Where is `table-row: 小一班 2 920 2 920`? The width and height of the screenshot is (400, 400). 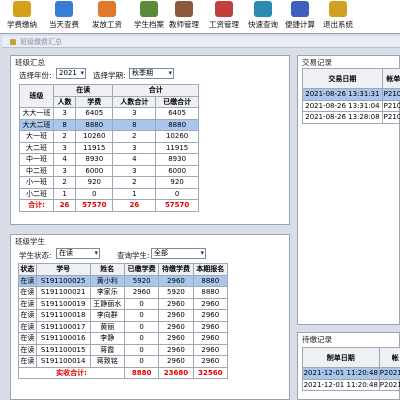 table-row: 小一班 2 920 2 920 is located at coordinates (109, 182).